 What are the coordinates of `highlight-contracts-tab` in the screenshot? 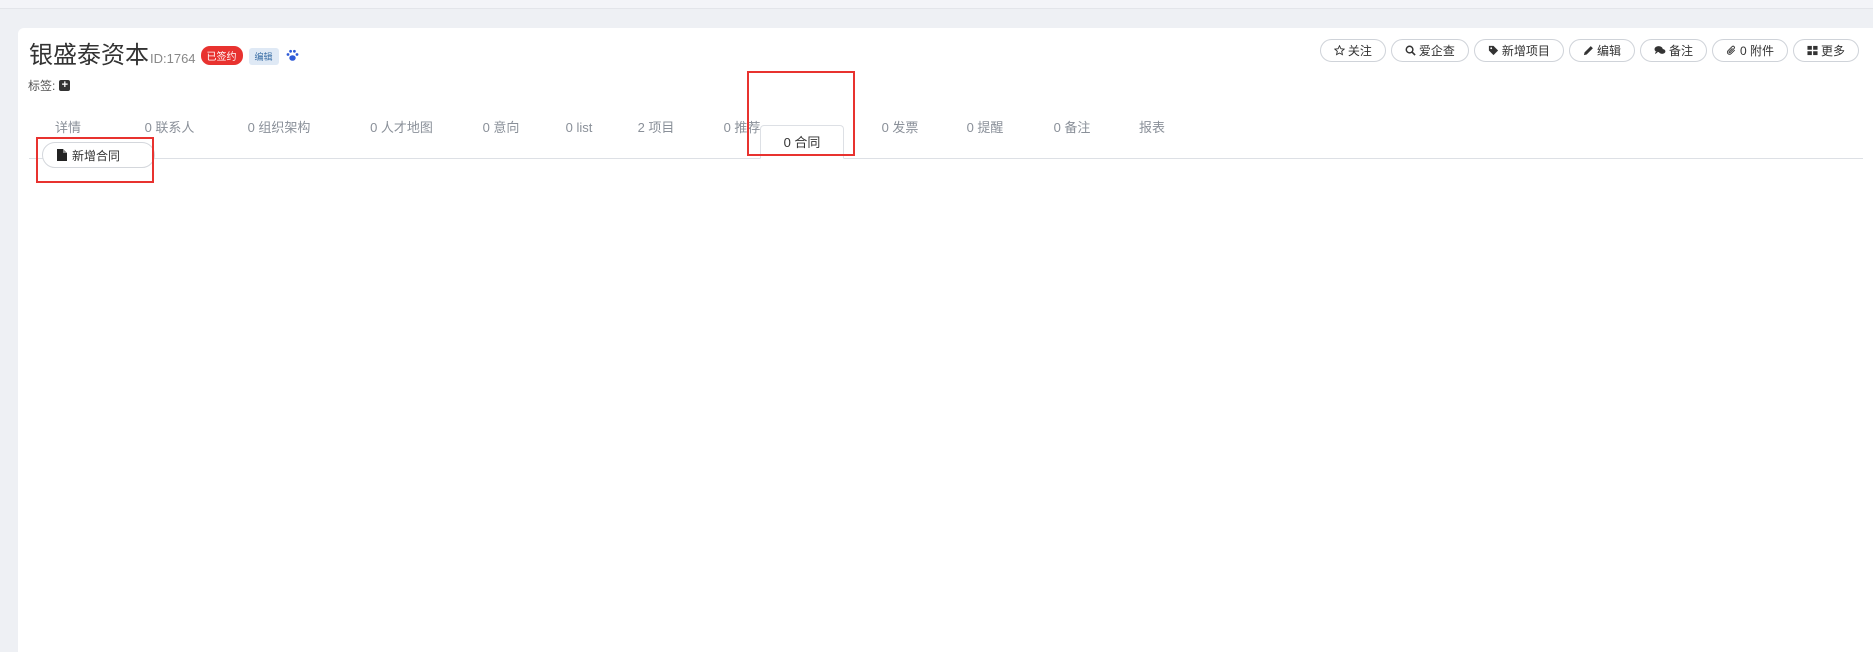 It's located at (801, 113).